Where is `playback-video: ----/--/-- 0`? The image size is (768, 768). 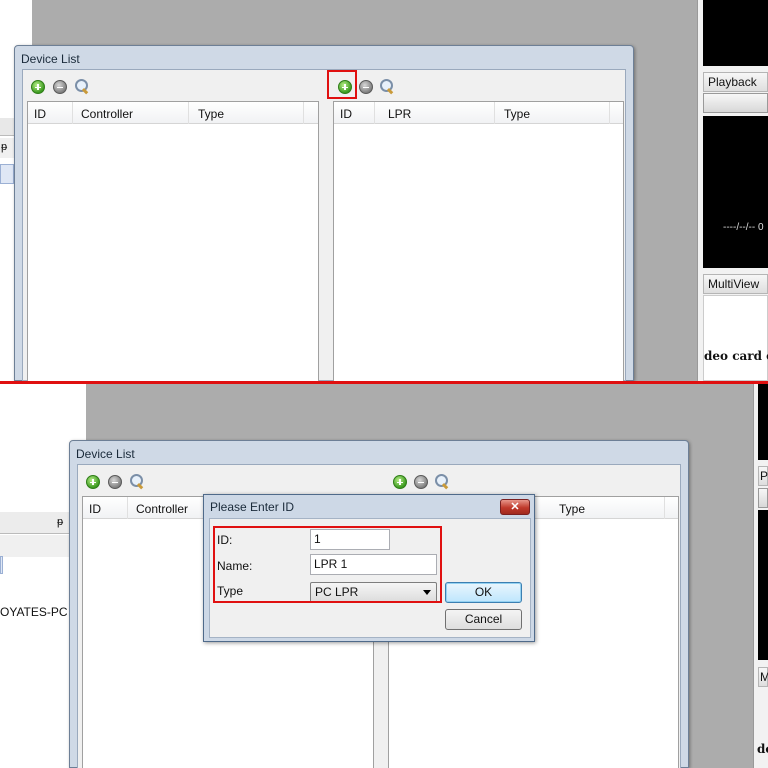
playback-video: ----/--/-- 0 is located at coordinates (735, 192).